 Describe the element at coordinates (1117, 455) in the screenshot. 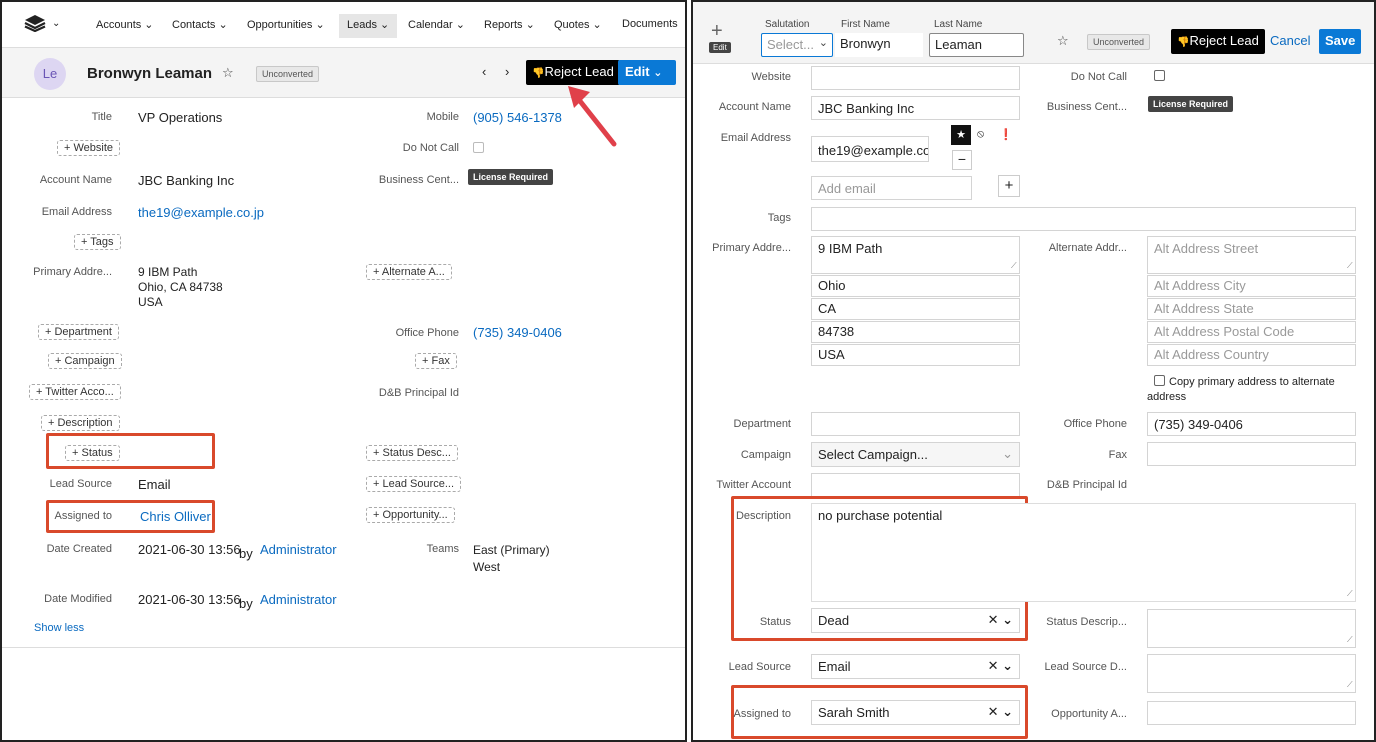

I see `fax-label: Fax` at that location.